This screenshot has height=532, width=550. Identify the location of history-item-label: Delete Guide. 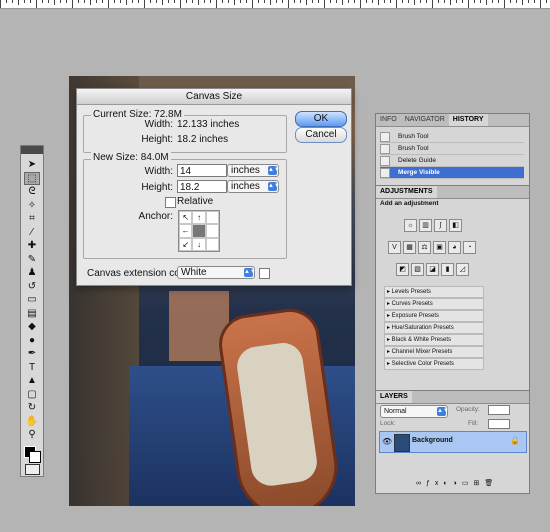
(417, 160).